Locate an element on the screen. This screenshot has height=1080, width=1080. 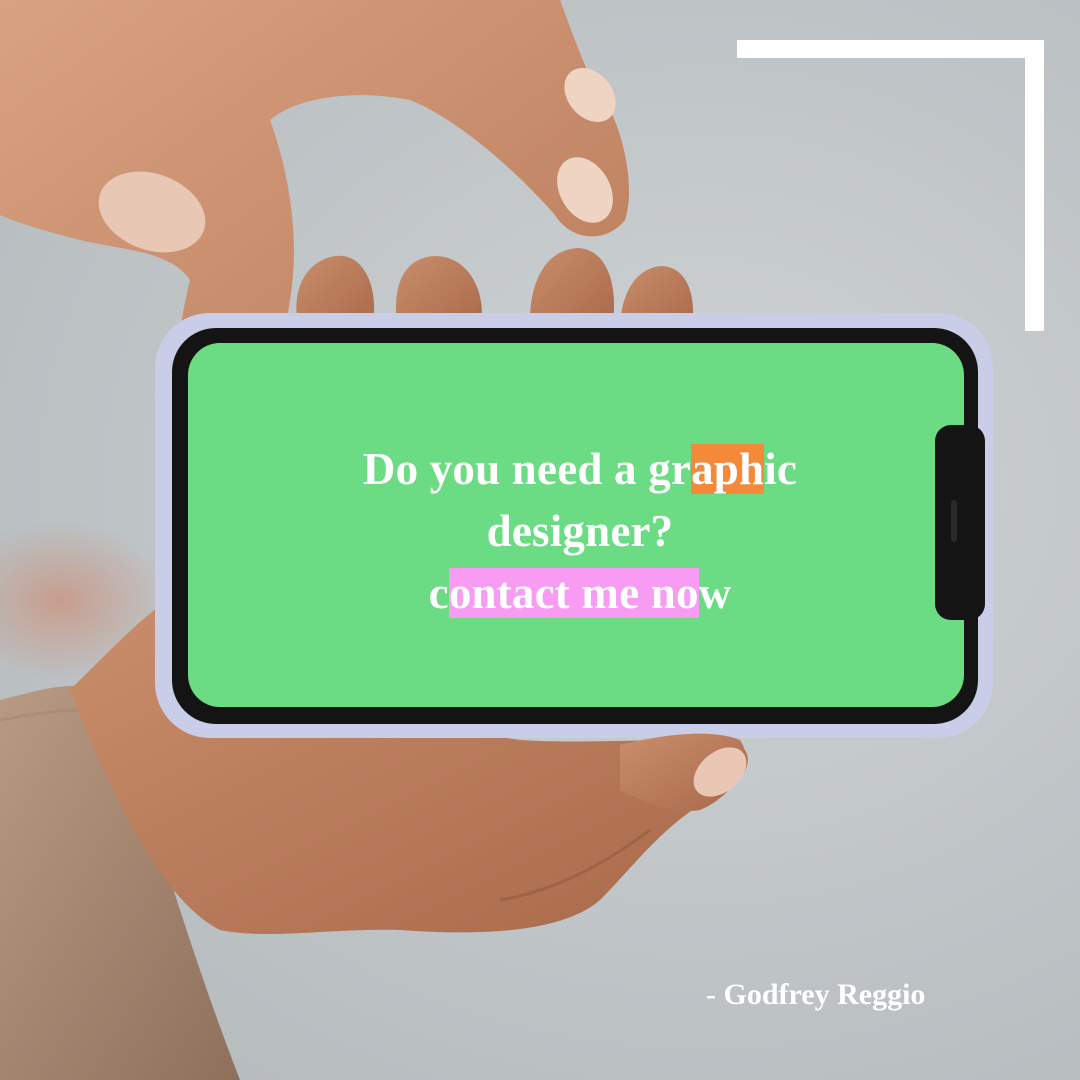
headline-line-3-post: w is located at coordinates (715, 593).